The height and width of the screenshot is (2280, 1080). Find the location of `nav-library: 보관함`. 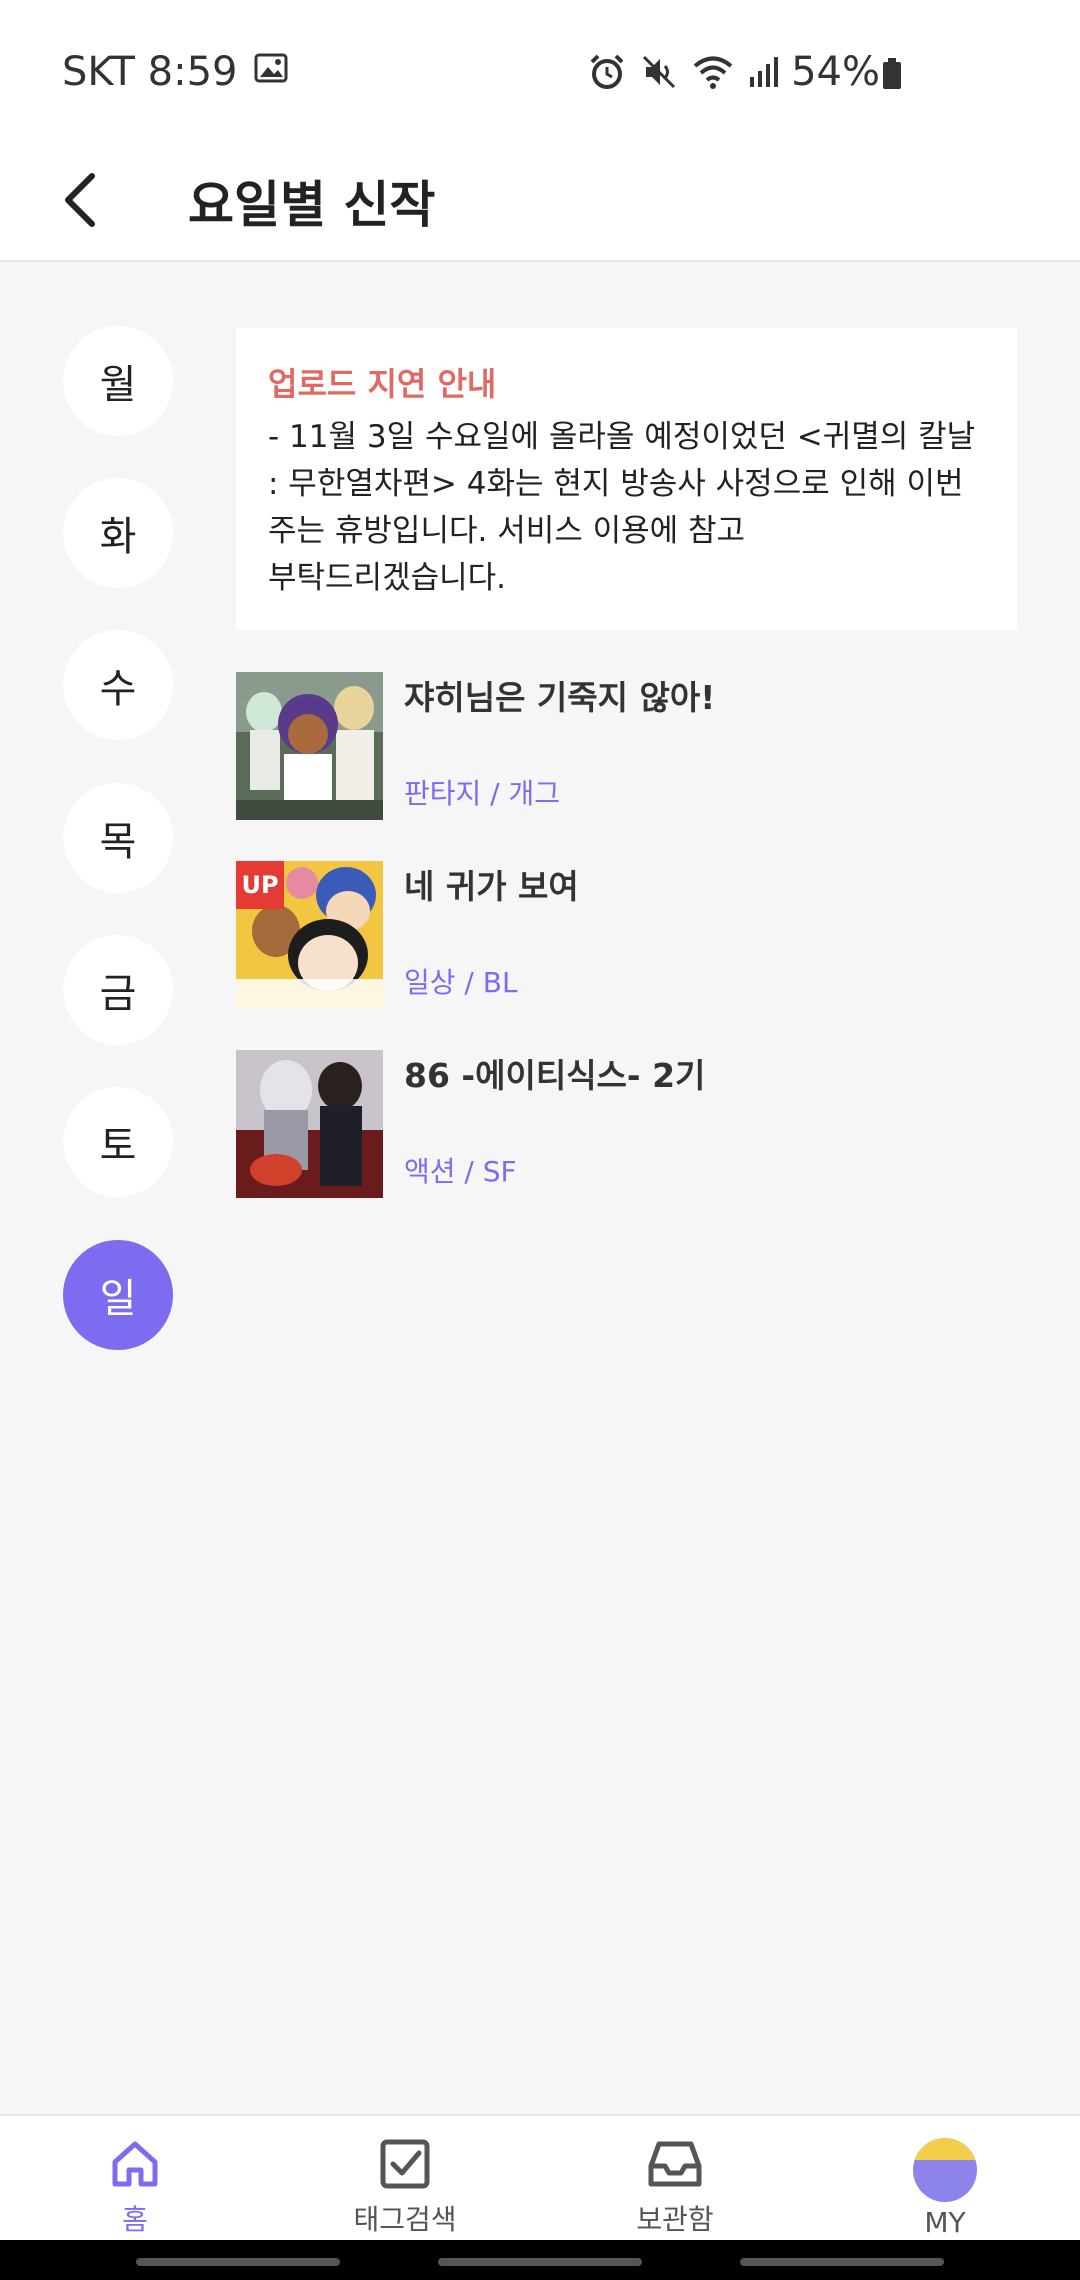

nav-library: 보관함 is located at coordinates (675, 2179).